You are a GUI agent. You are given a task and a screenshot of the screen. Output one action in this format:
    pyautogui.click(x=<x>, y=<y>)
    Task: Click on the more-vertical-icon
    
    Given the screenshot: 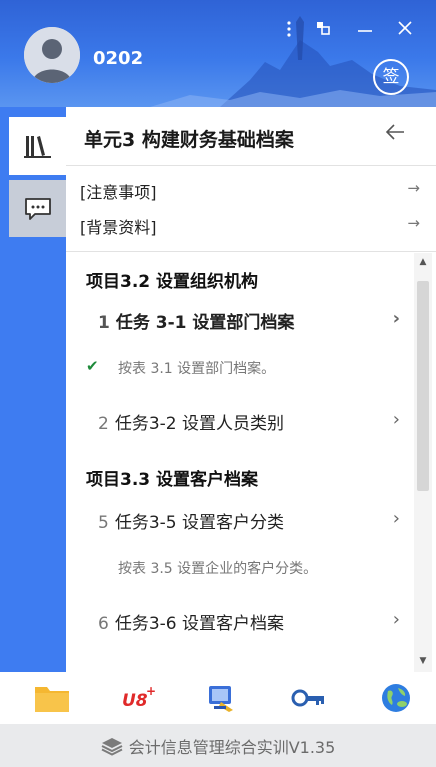 What is the action you would take?
    pyautogui.click(x=289, y=31)
    